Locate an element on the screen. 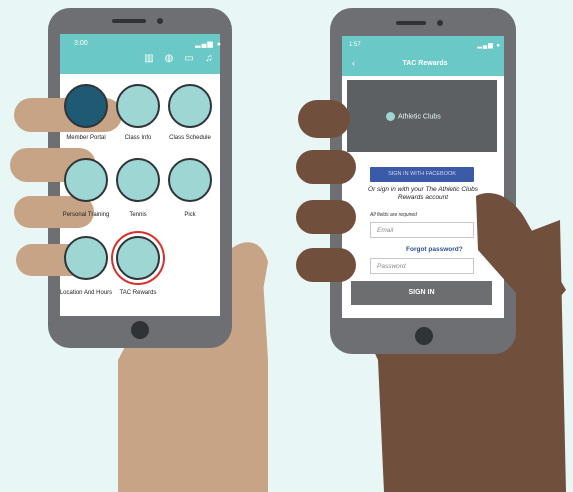  pickleball-paddle-icon is located at coordinates (190, 180).